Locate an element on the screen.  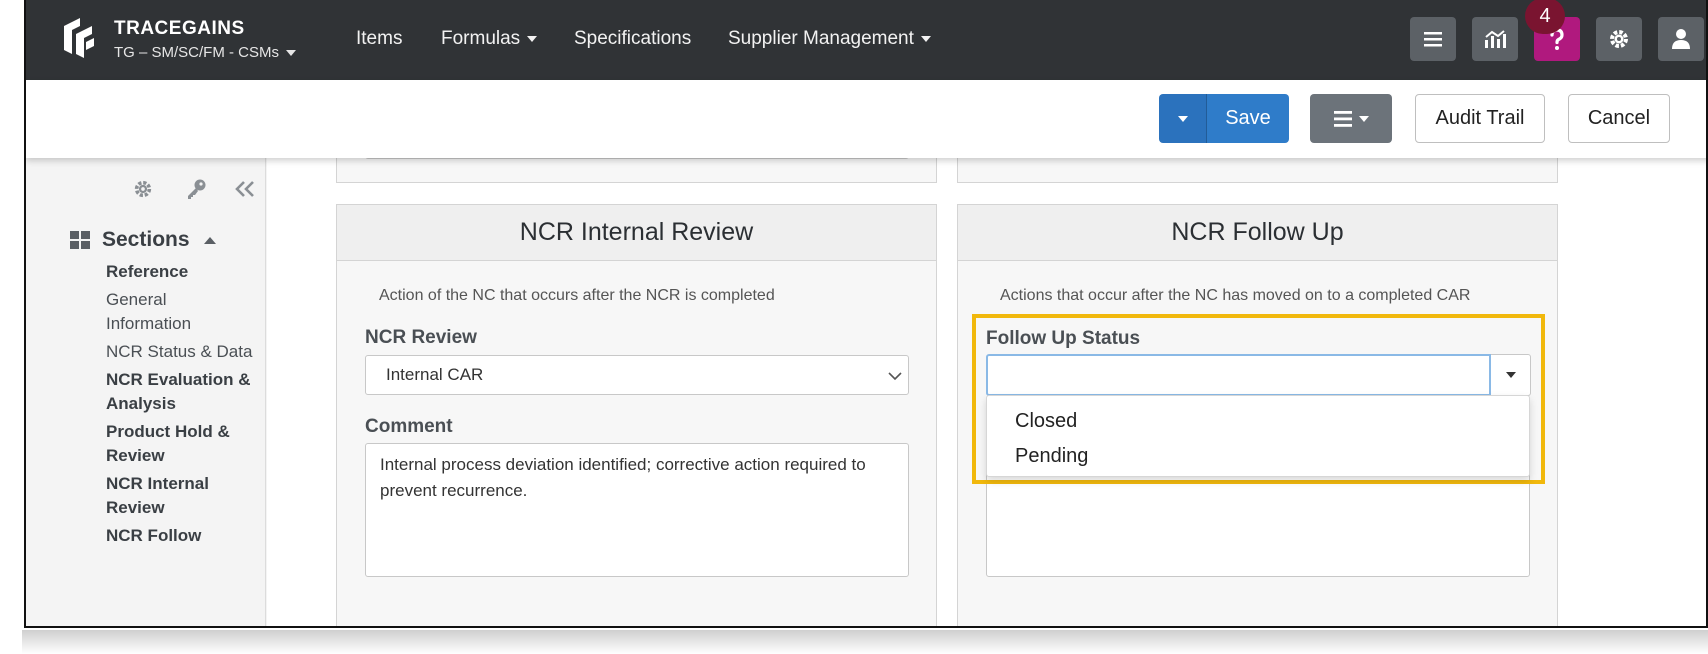
ncr-follow-up-title: NCR Follow Up is located at coordinates (1257, 233).